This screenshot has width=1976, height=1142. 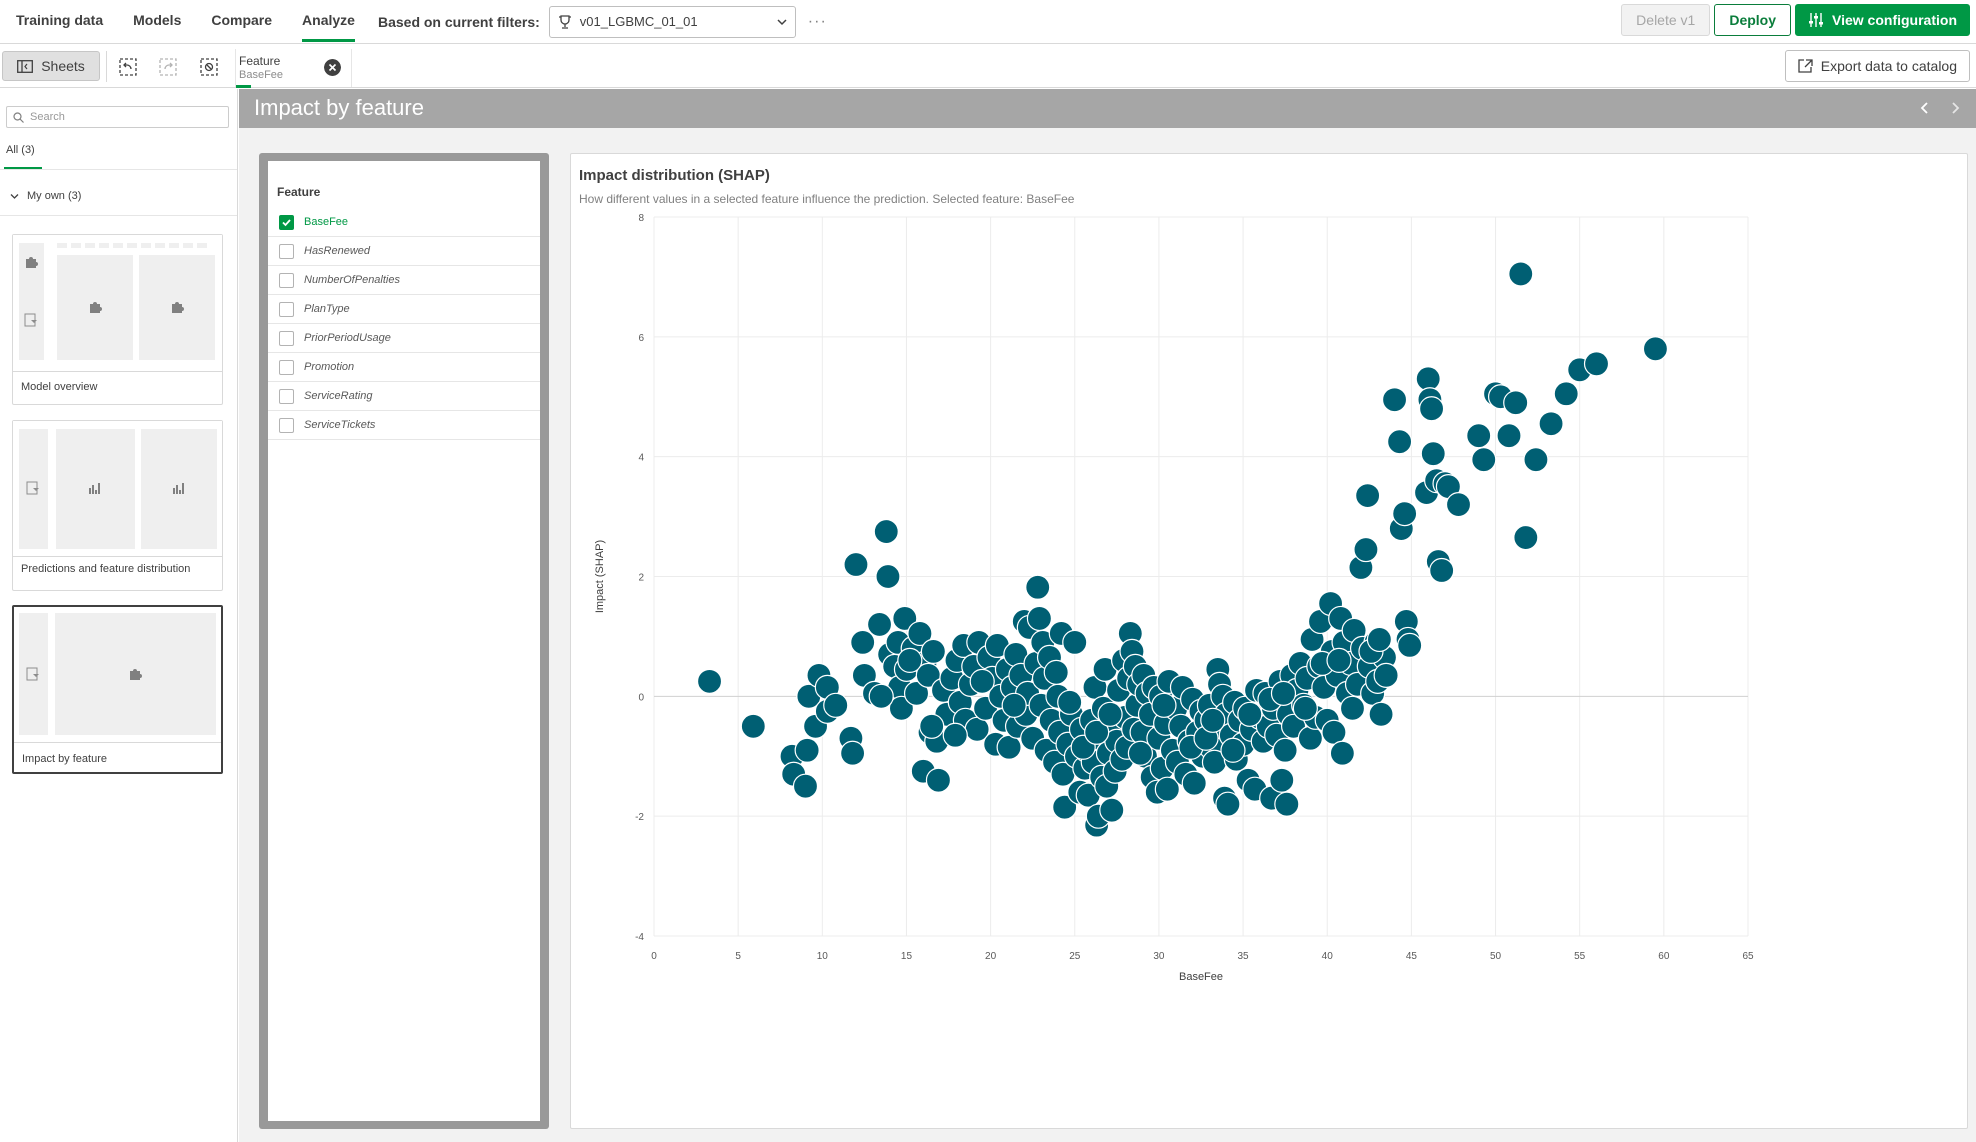 I want to click on view-configuration-button: View configuration, so click(x=1882, y=20).